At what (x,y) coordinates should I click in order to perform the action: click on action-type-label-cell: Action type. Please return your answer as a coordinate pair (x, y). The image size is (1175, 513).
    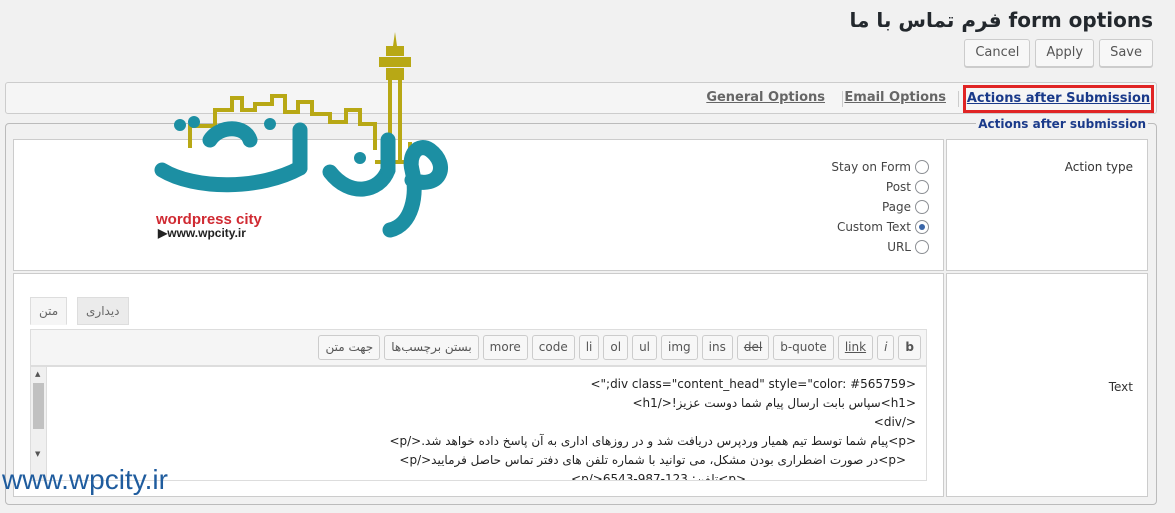
    Looking at the image, I should click on (1047, 205).